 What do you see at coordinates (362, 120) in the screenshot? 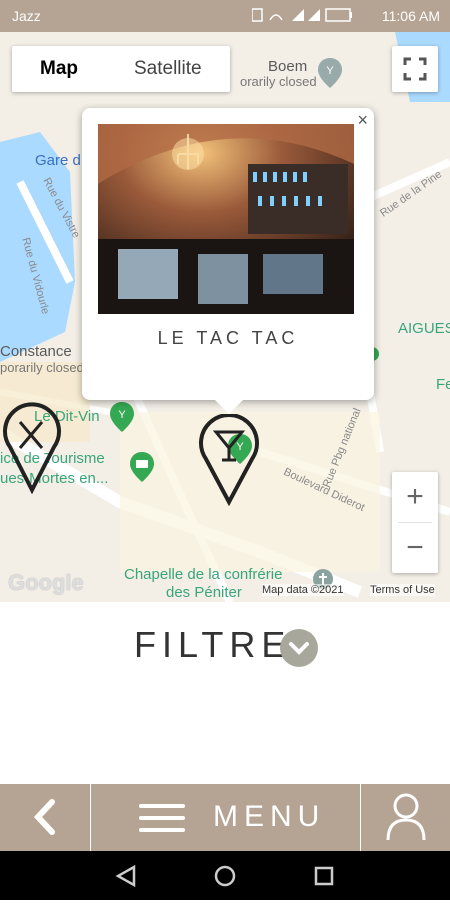
I see `close-button: ×` at bounding box center [362, 120].